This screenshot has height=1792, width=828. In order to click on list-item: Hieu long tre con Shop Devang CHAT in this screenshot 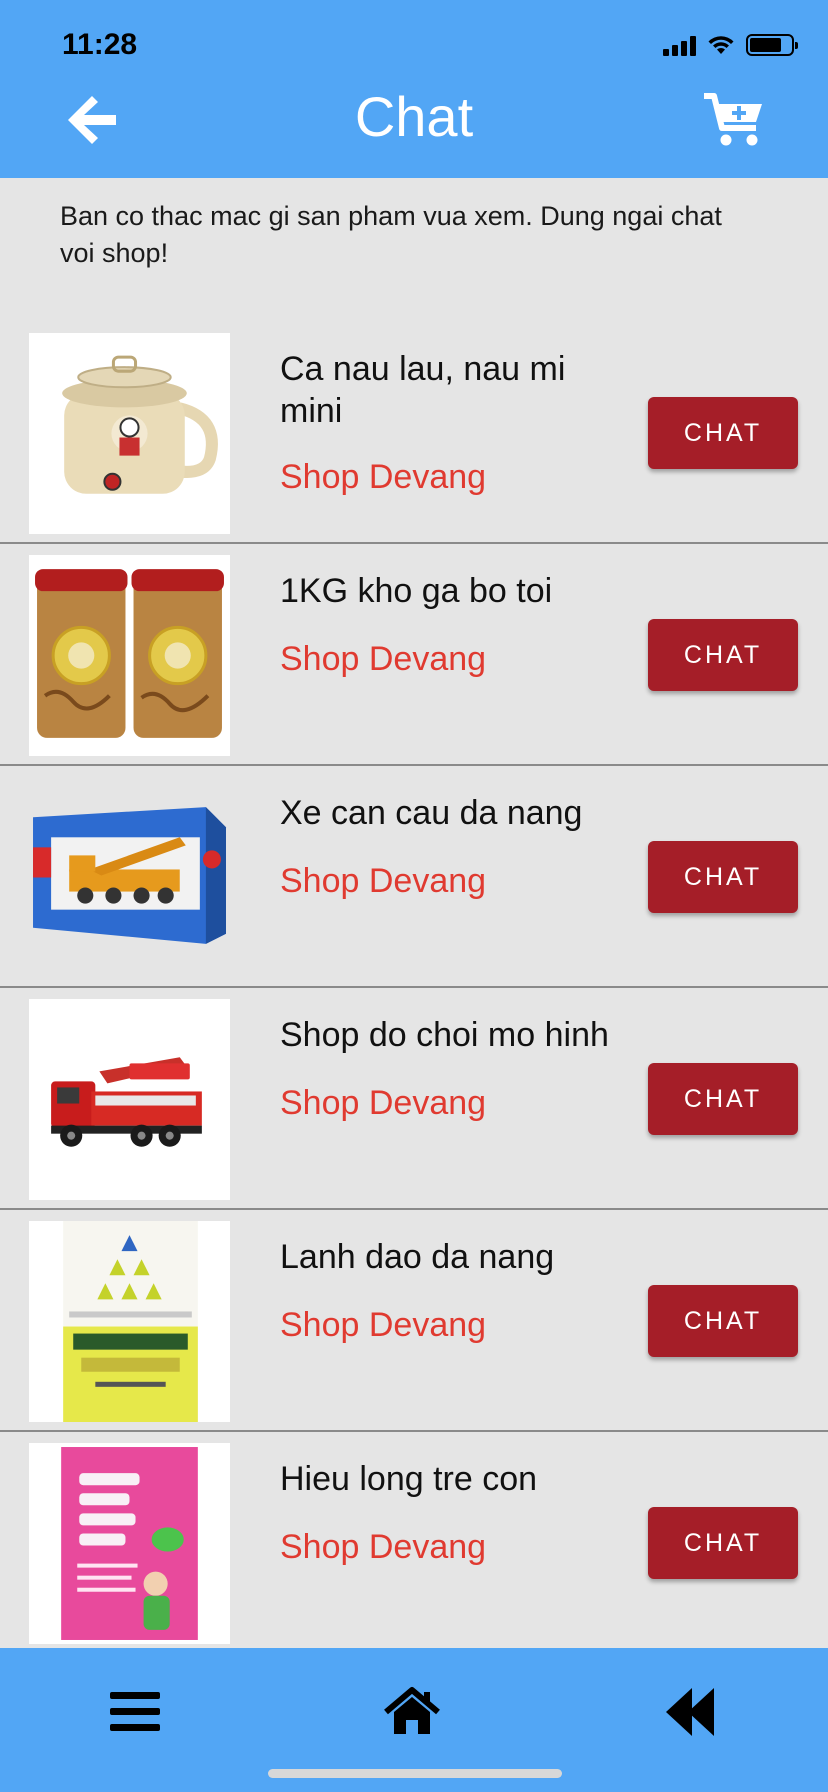, I will do `click(414, 1543)`.